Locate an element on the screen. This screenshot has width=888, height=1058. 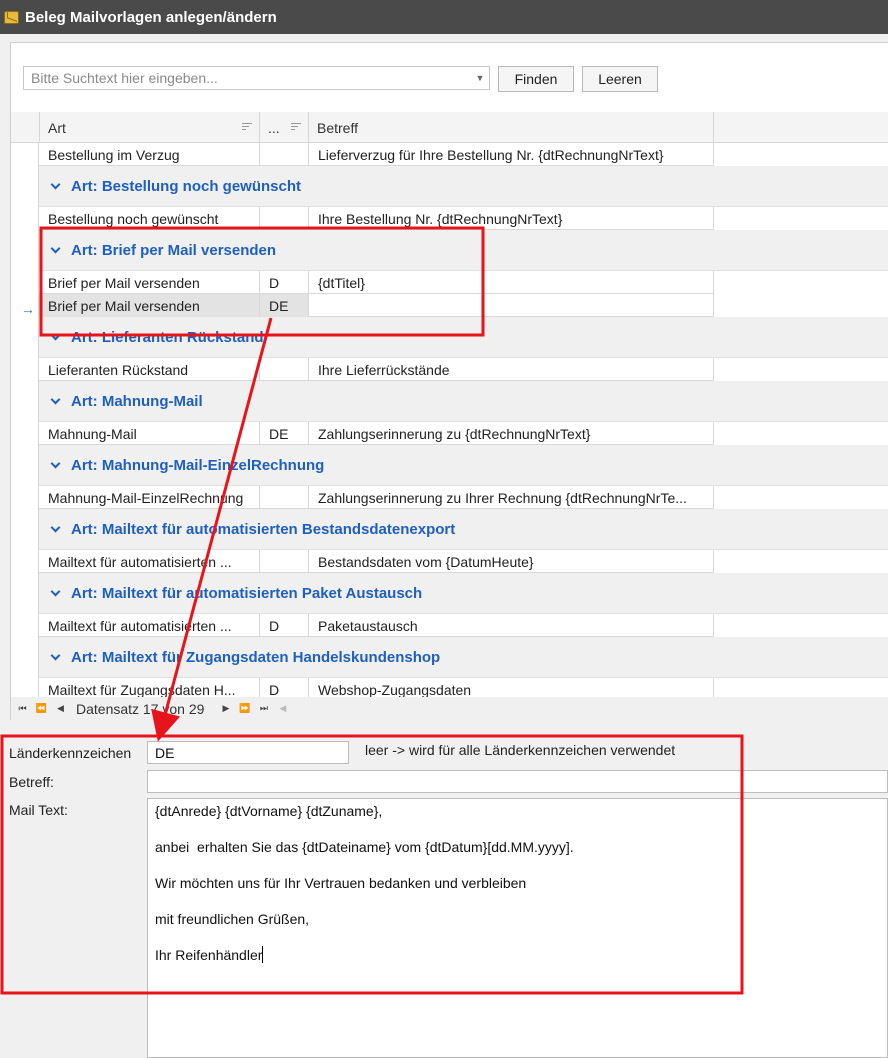
country-code-input is located at coordinates (248, 752).